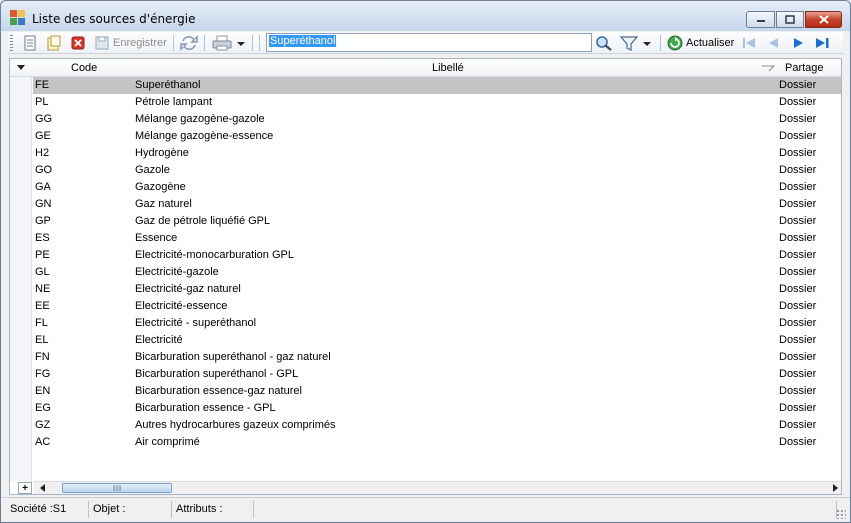  What do you see at coordinates (177, 272) in the screenshot?
I see `cell-libelle: Electricité-gazole` at bounding box center [177, 272].